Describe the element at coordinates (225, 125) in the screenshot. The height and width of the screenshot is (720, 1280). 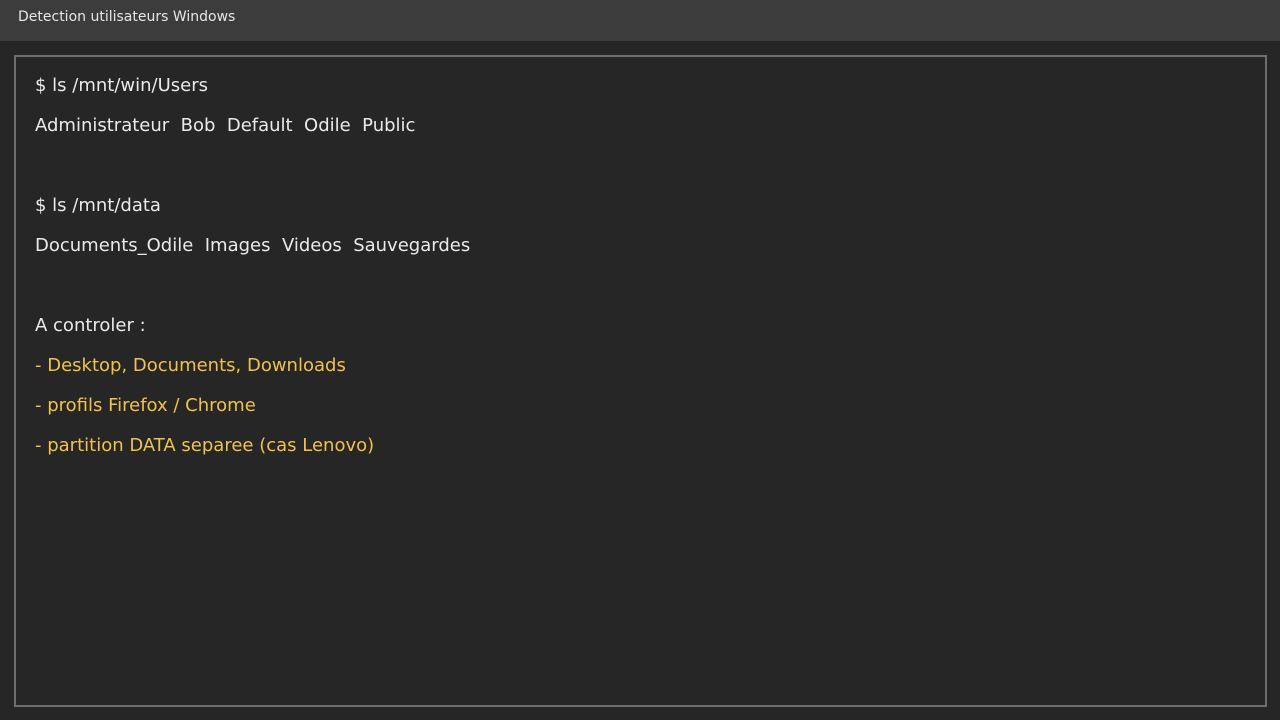
I see `terminal-line-users-output: Administrateur Bob Default Odile Public` at that location.